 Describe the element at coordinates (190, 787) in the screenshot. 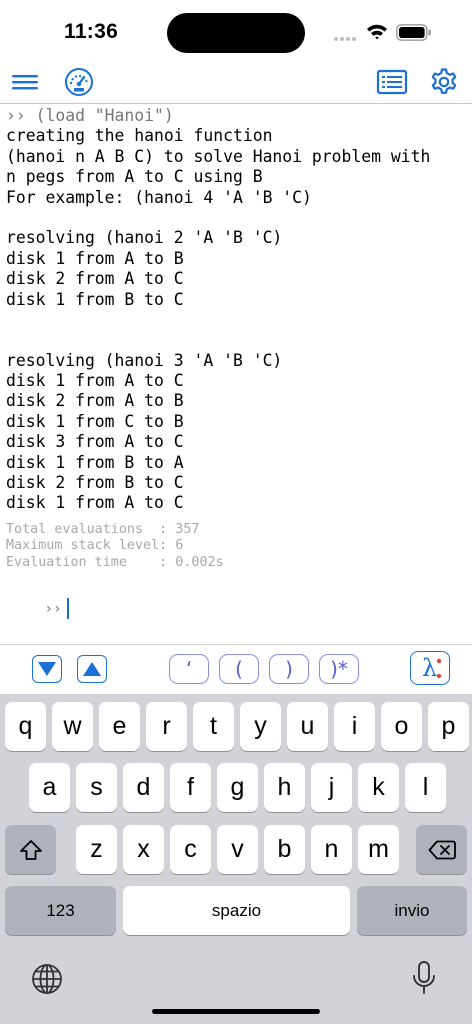

I see `key-f: f` at that location.